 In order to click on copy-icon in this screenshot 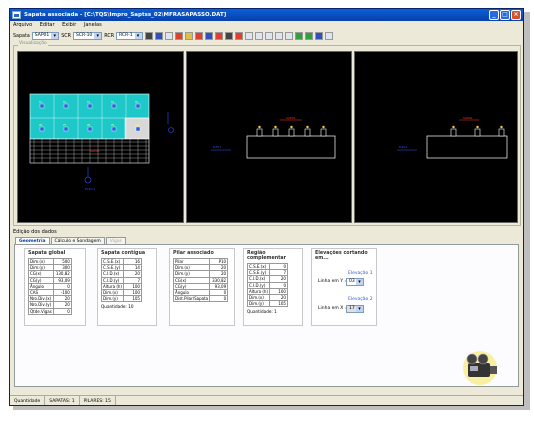, I will do `click(208, 36)`.